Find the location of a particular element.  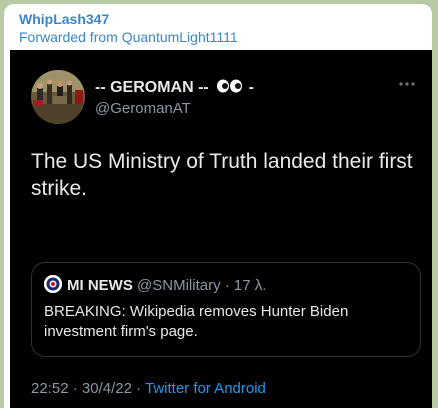

quoted-tweet-header: MI NEWS @SNMilitary · 17 λ. is located at coordinates (155, 285).